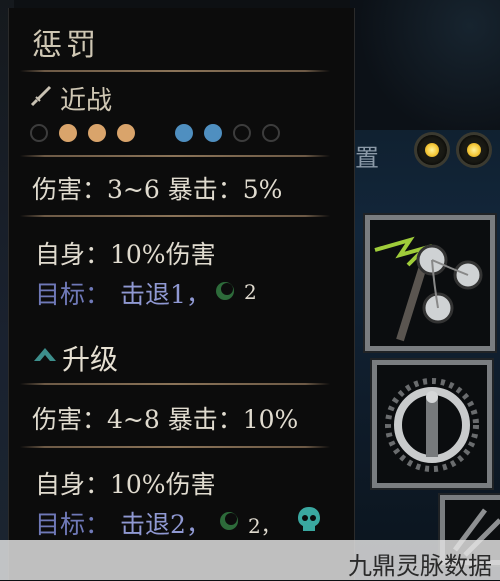 The image size is (500, 581). What do you see at coordinates (367, 158) in the screenshot?
I see `slot-label: 置` at bounding box center [367, 158].